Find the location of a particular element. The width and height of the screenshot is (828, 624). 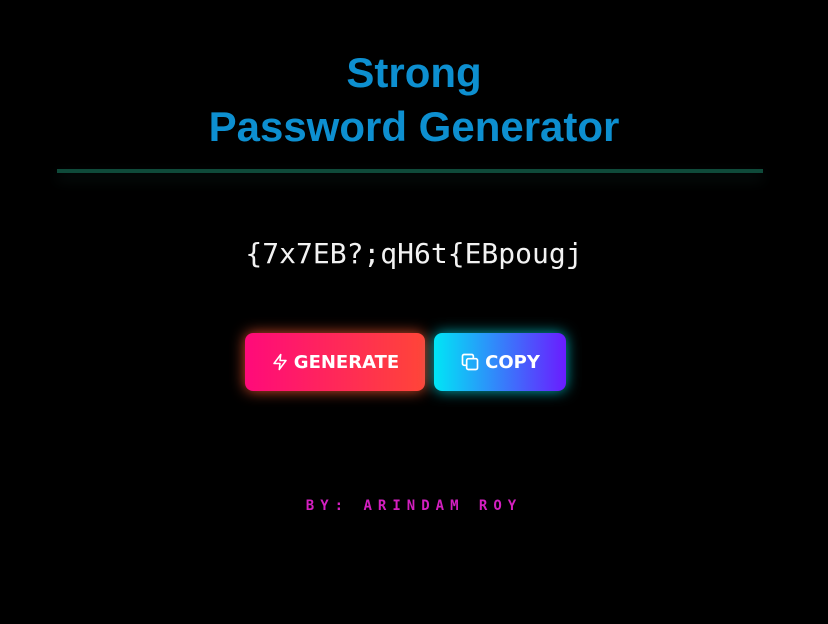

divider is located at coordinates (410, 171).